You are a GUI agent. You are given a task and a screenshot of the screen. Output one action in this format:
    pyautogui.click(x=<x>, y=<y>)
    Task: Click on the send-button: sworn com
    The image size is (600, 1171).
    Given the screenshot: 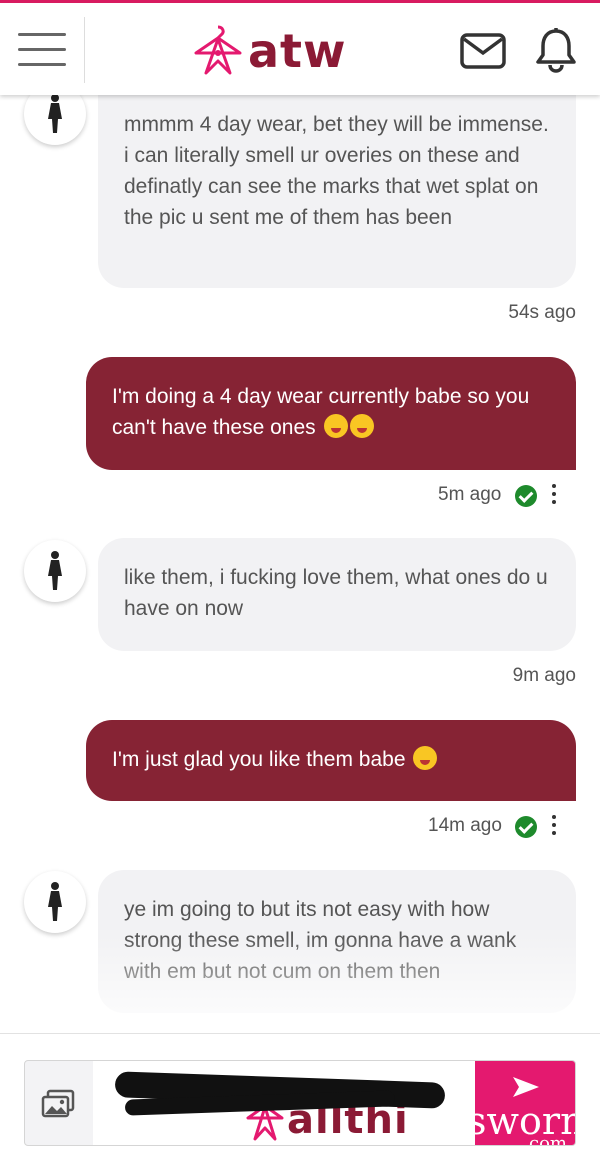 What is the action you would take?
    pyautogui.click(x=525, y=1103)
    